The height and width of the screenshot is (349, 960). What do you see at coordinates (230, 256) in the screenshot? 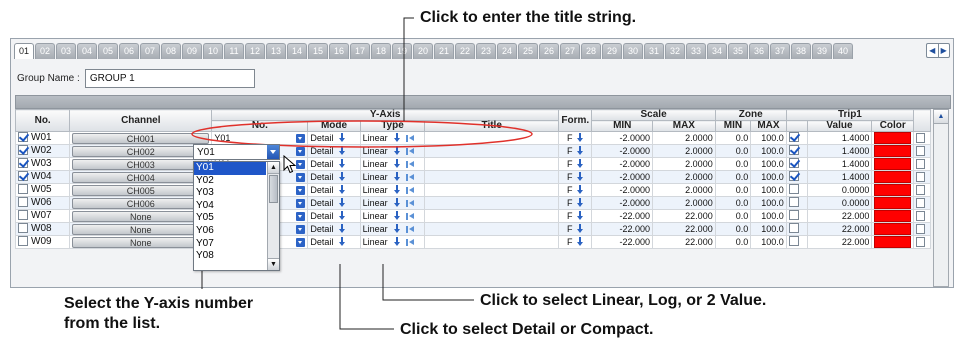
I see `dropdown-option-y08: Y08` at bounding box center [230, 256].